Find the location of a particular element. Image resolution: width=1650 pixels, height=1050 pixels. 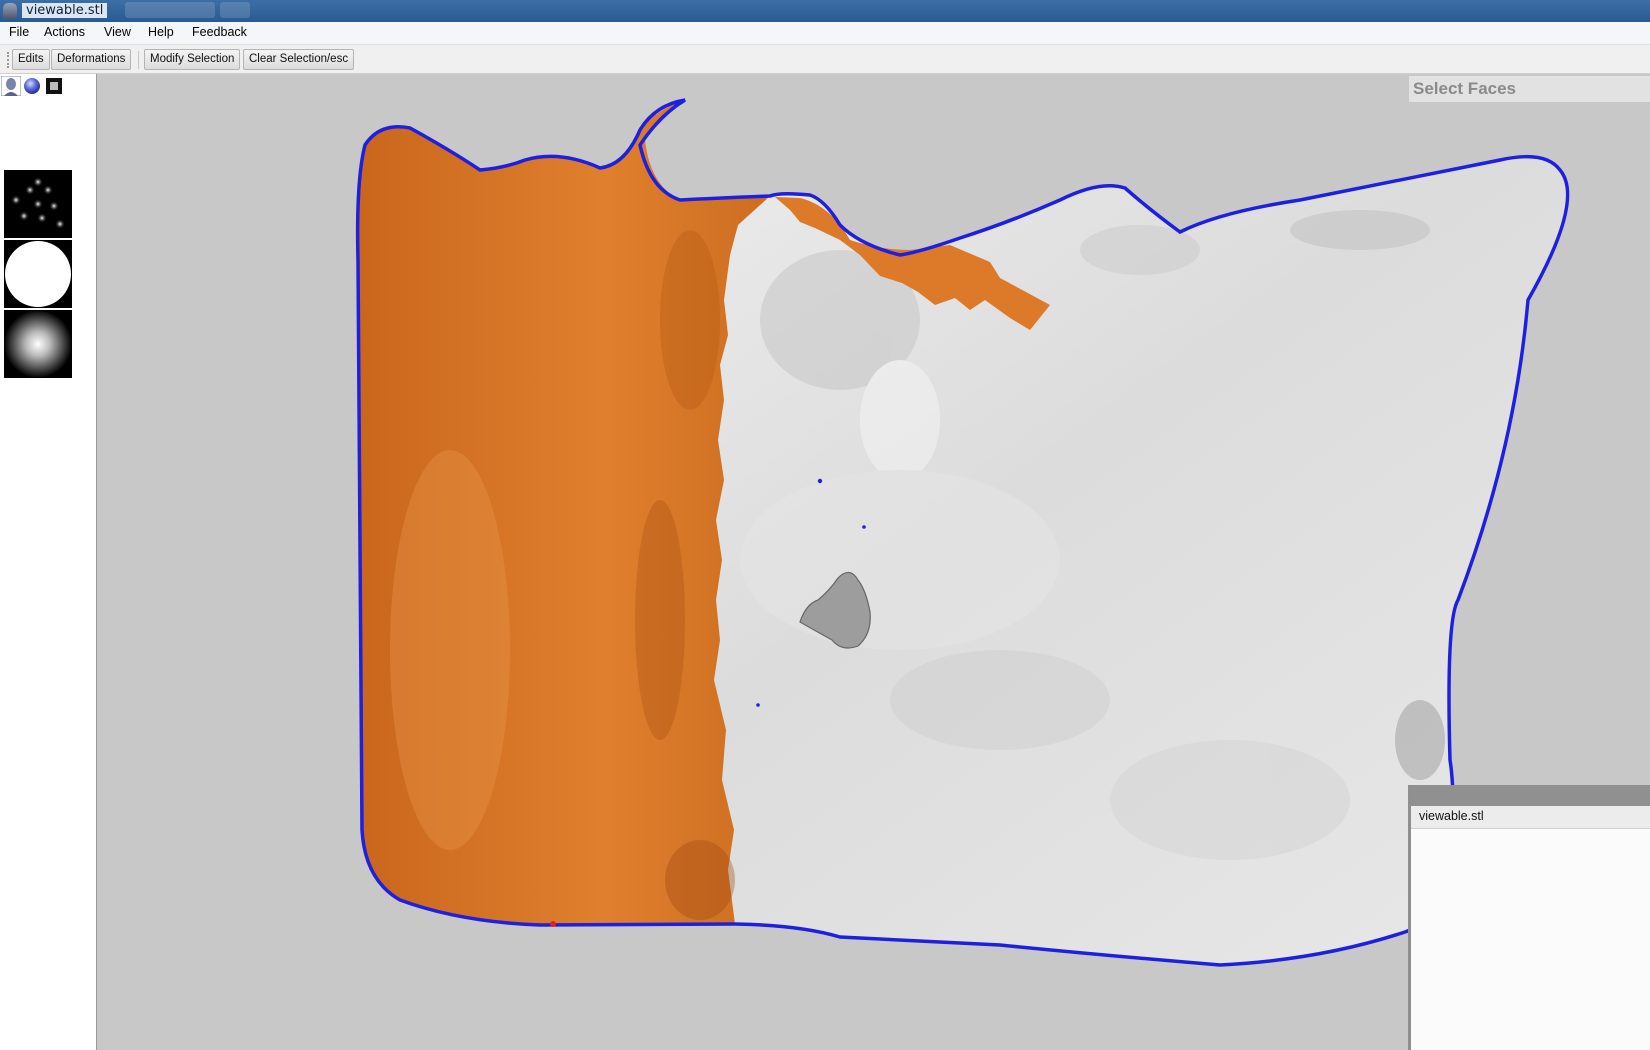

side-window: viewable.stl is located at coordinates (1529, 917).